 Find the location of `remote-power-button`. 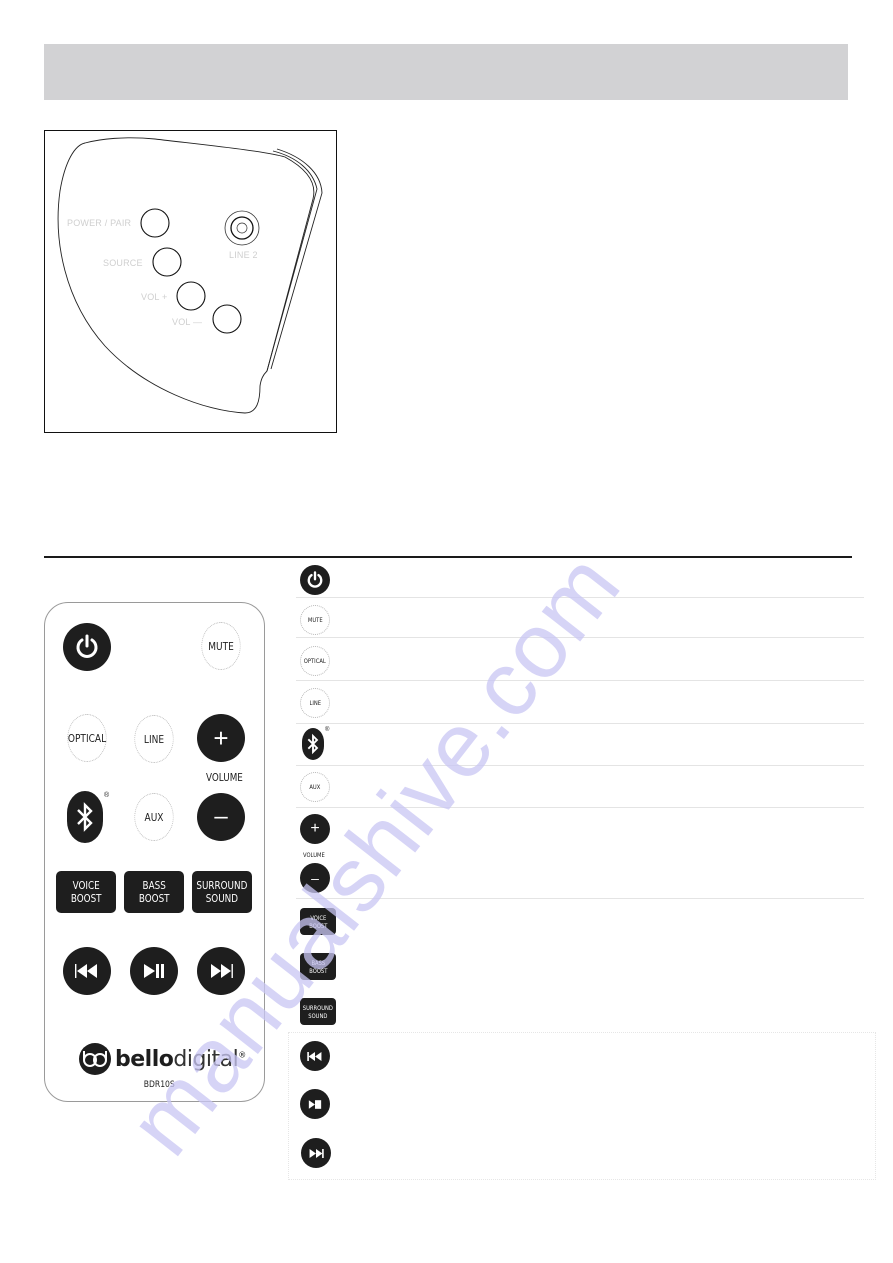

remote-power-button is located at coordinates (87, 647).